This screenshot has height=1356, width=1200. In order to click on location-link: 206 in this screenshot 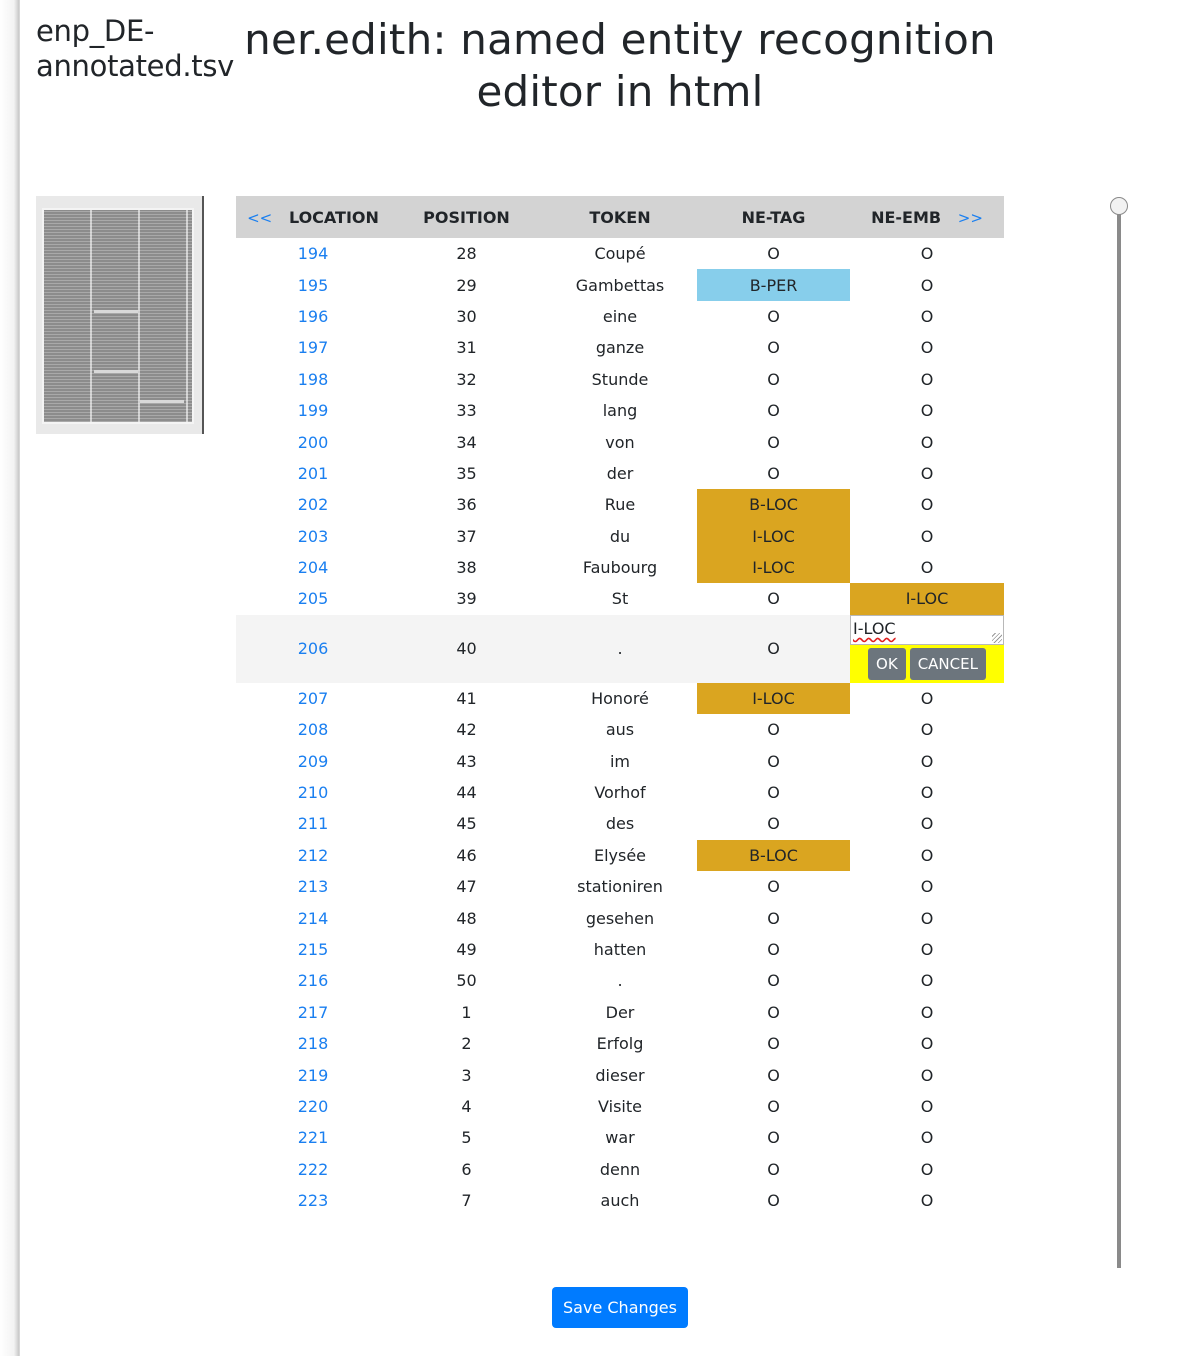, I will do `click(313, 648)`.